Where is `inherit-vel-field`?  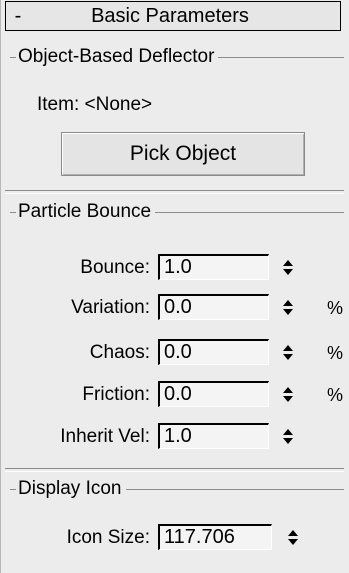
inherit-vel-field is located at coordinates (213, 436).